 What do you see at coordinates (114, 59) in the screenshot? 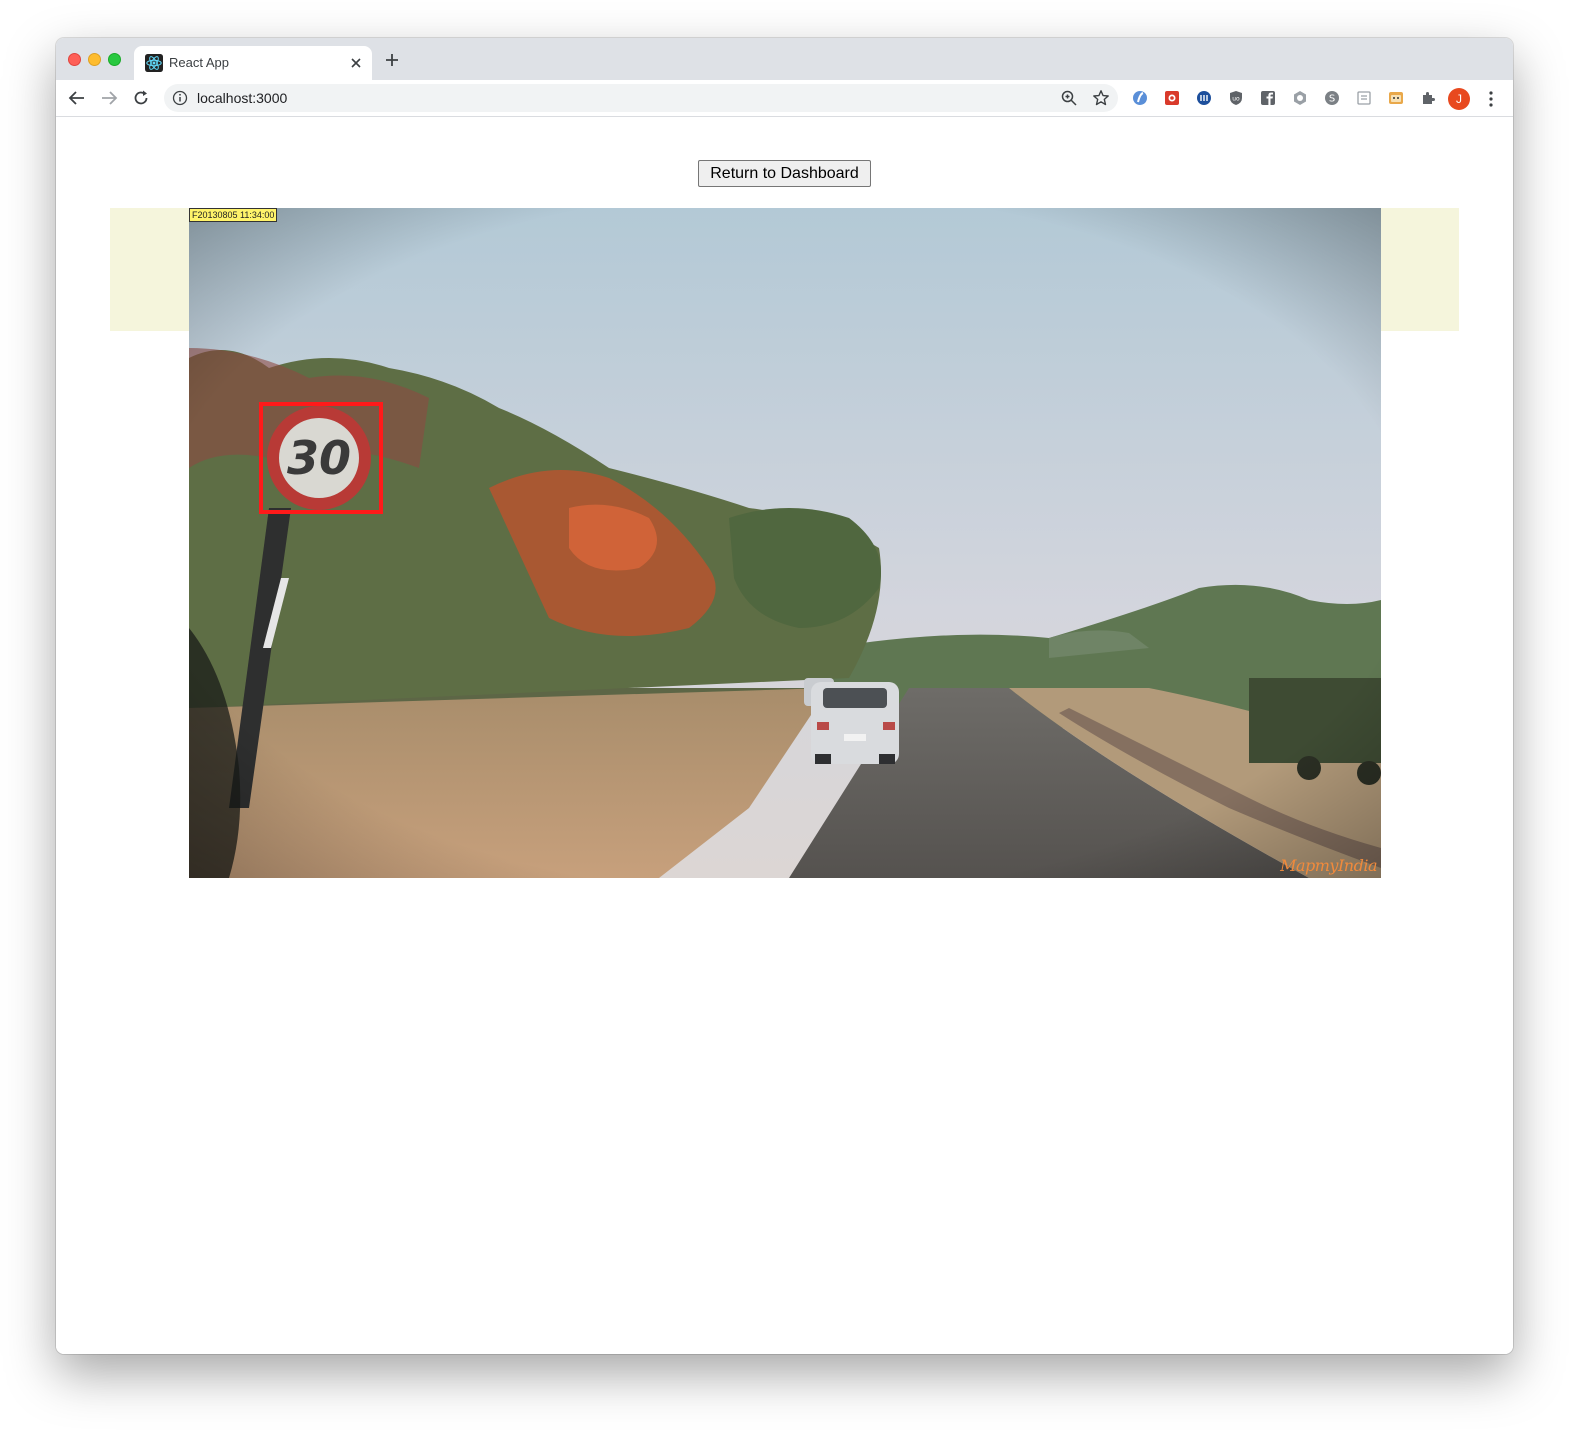
I see `zoom-window-button` at bounding box center [114, 59].